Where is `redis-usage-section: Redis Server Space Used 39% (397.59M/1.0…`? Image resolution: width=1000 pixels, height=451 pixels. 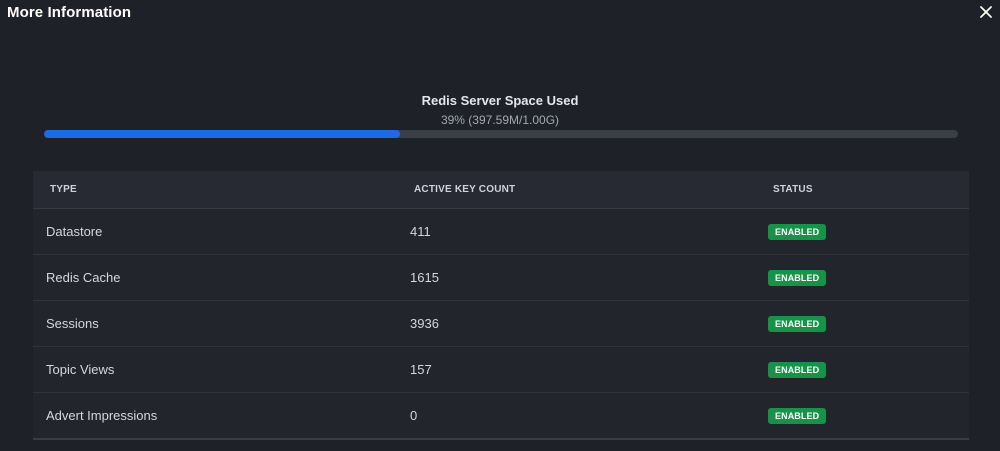 redis-usage-section: Redis Server Space Used 39% (397.59M/1.0… is located at coordinates (500, 115).